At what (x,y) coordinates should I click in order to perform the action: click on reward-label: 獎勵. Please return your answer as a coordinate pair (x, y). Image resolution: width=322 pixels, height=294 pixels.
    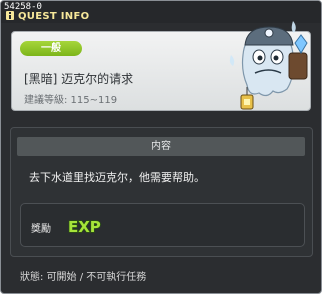
    Looking at the image, I should click on (41, 229).